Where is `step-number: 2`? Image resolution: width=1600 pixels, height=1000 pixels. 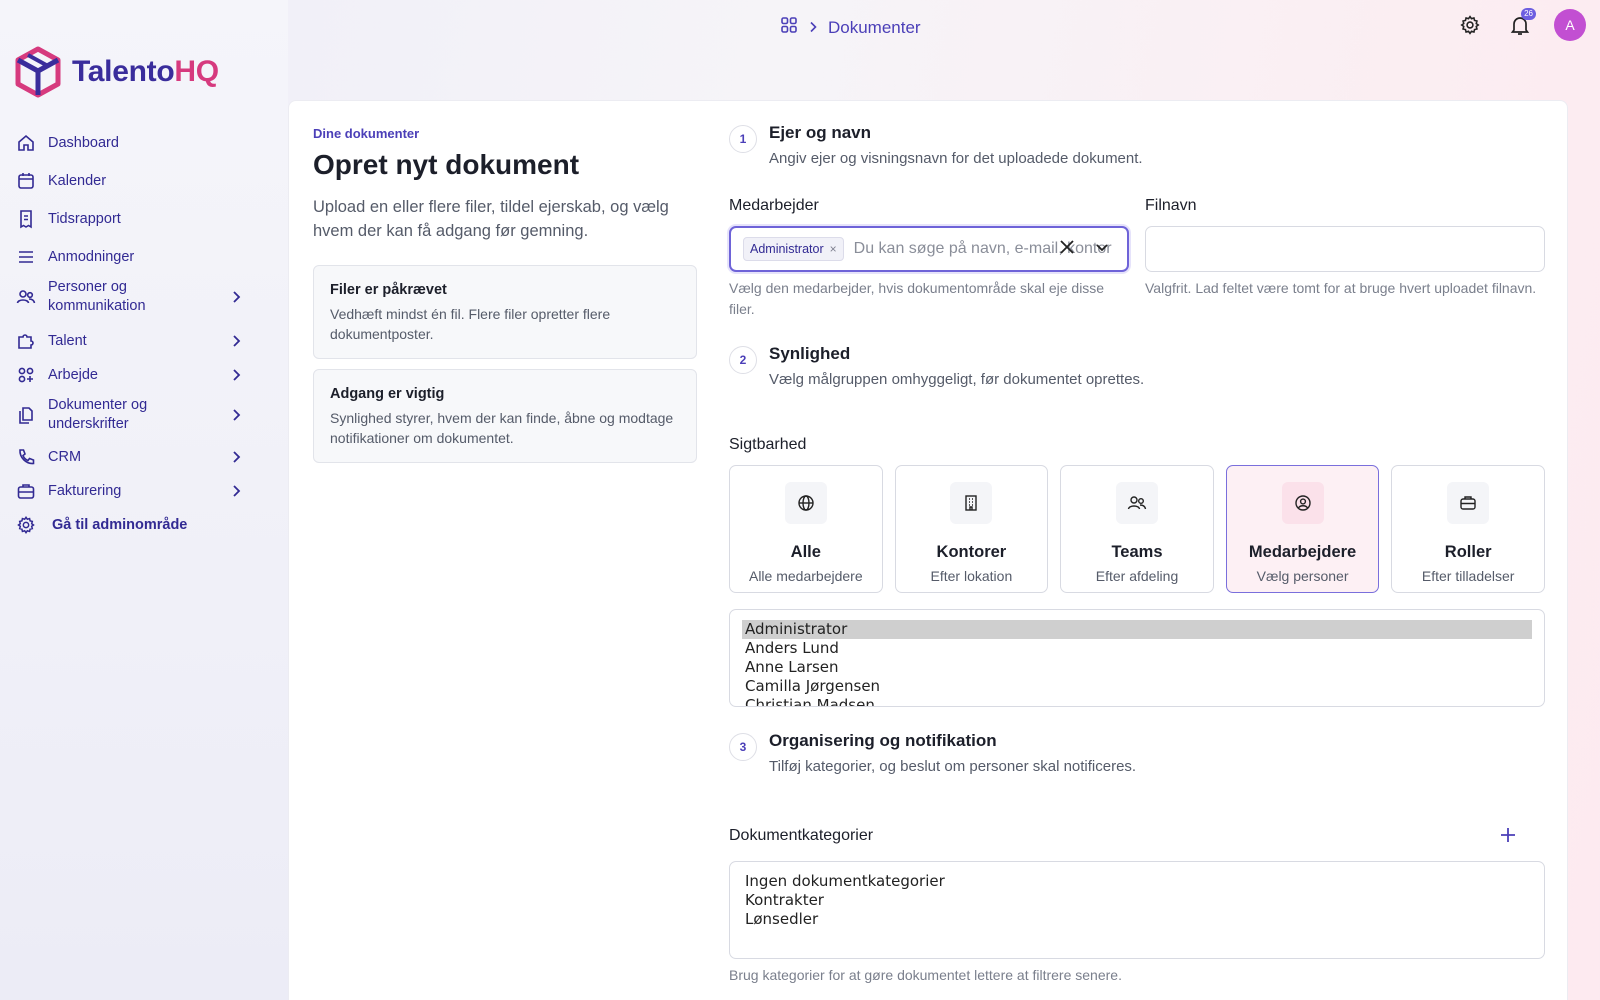
step-number: 2 is located at coordinates (743, 360).